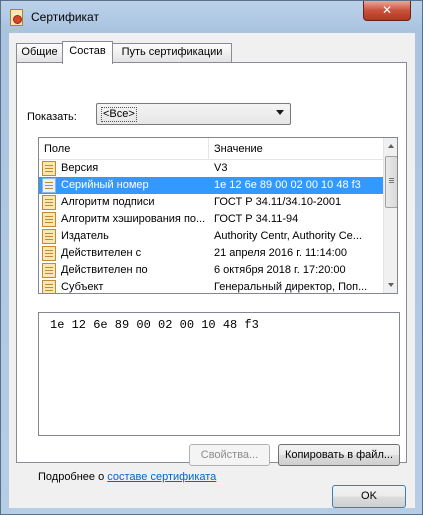 Image resolution: width=423 pixels, height=515 pixels. What do you see at coordinates (278, 202) in the screenshot?
I see `row-value: ГОСТ Р 34.11/34.10-2001` at bounding box center [278, 202].